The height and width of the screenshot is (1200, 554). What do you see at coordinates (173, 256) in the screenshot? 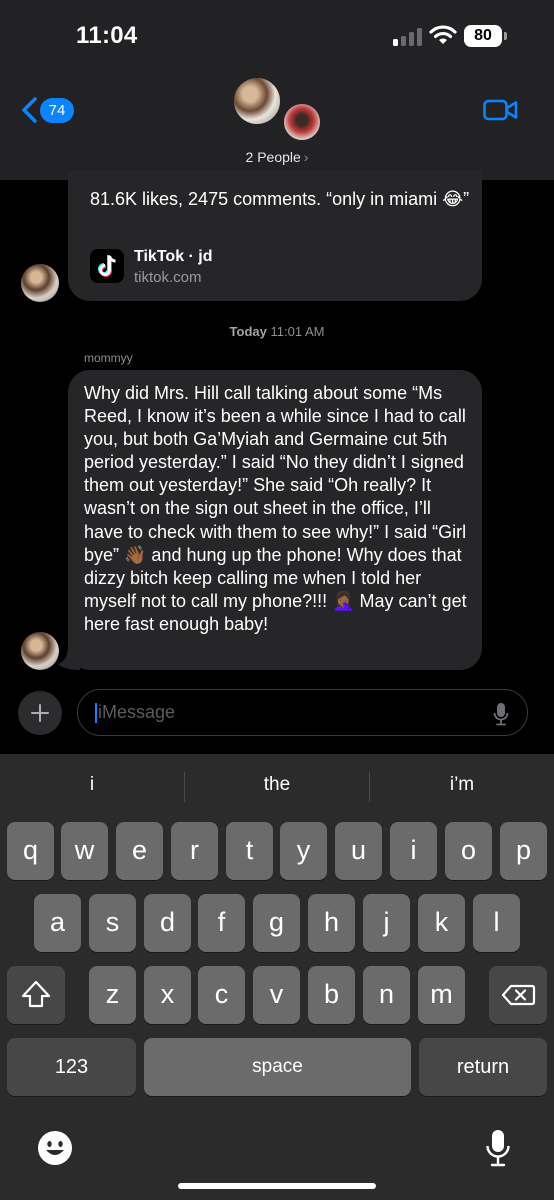
I see `link-site-name: TikTok · jd` at bounding box center [173, 256].